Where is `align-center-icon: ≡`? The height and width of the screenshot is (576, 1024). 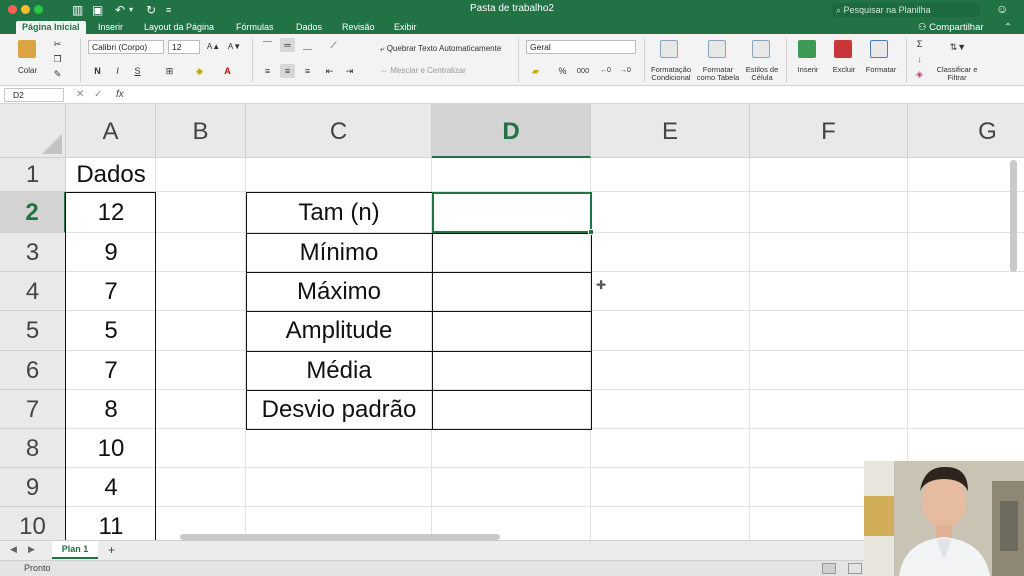
align-center-icon: ≡ is located at coordinates (287, 71).